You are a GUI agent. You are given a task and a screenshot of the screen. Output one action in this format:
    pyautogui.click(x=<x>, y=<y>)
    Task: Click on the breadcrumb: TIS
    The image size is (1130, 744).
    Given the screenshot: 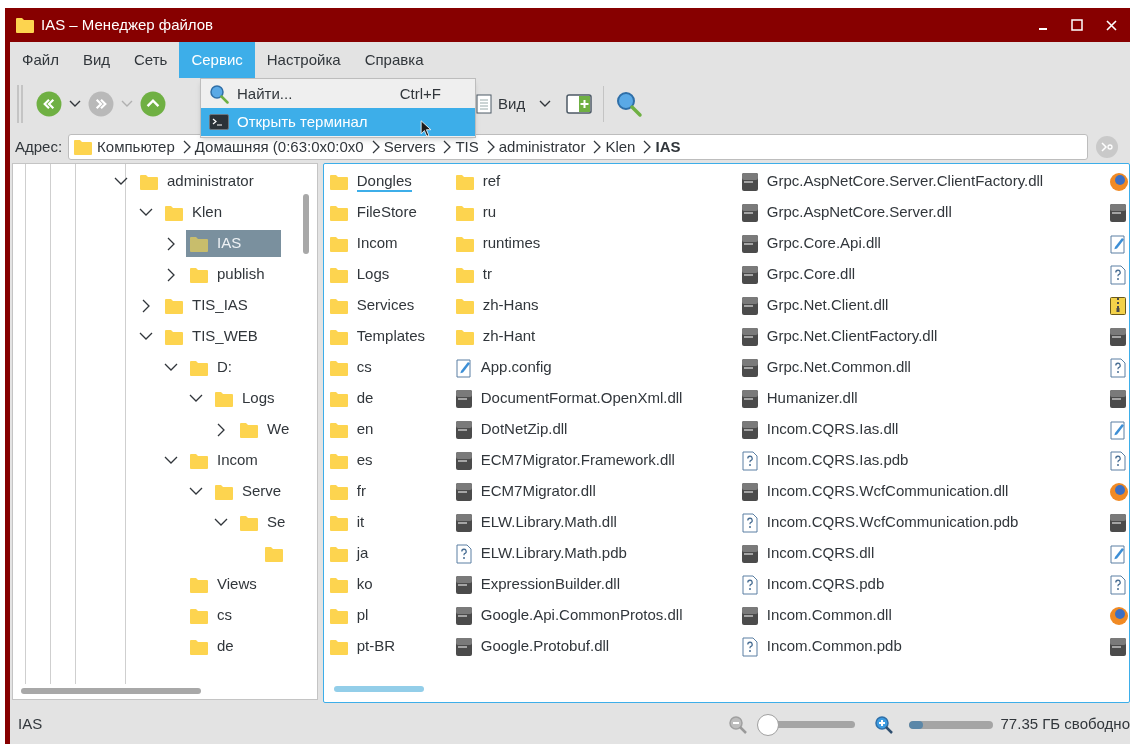 What is the action you would take?
    pyautogui.click(x=467, y=147)
    